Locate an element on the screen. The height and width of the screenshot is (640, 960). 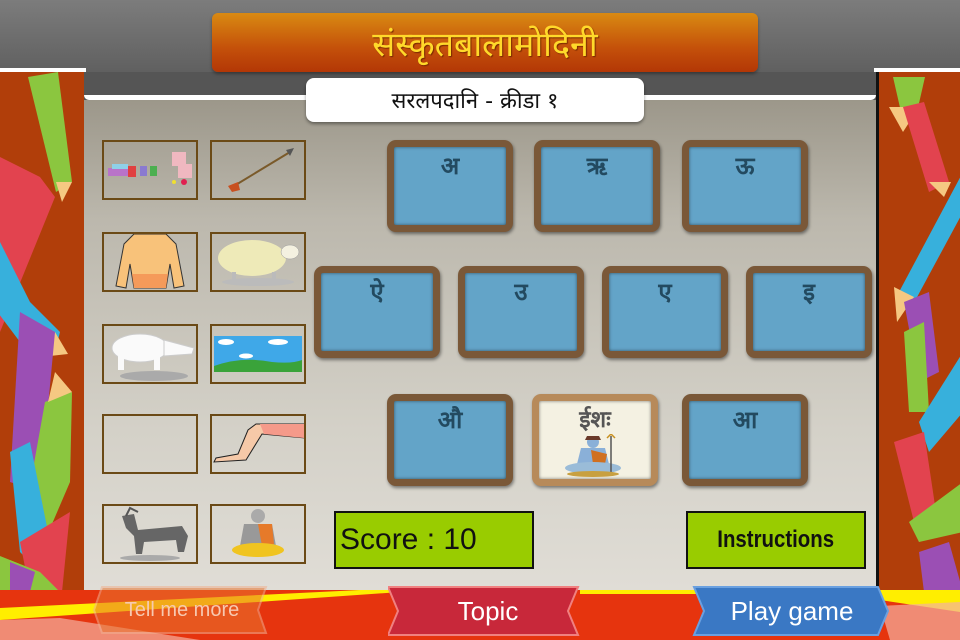
sky-landscape-icon is located at coordinates (258, 354).